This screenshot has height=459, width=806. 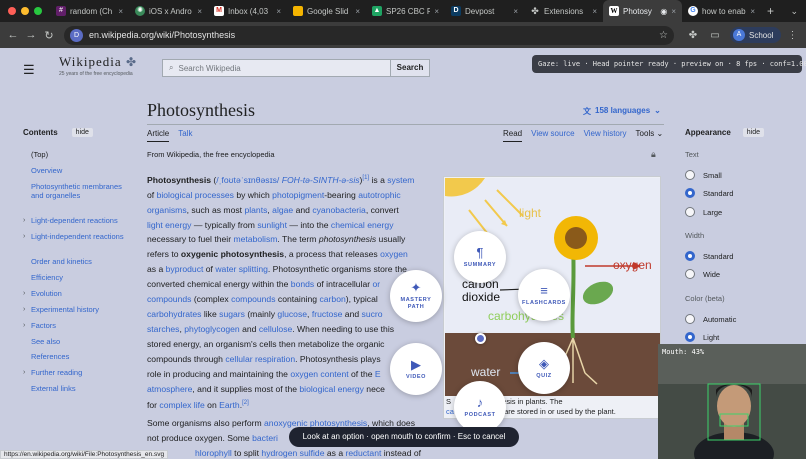 I want to click on article-link: oxygen, so click(x=394, y=254).